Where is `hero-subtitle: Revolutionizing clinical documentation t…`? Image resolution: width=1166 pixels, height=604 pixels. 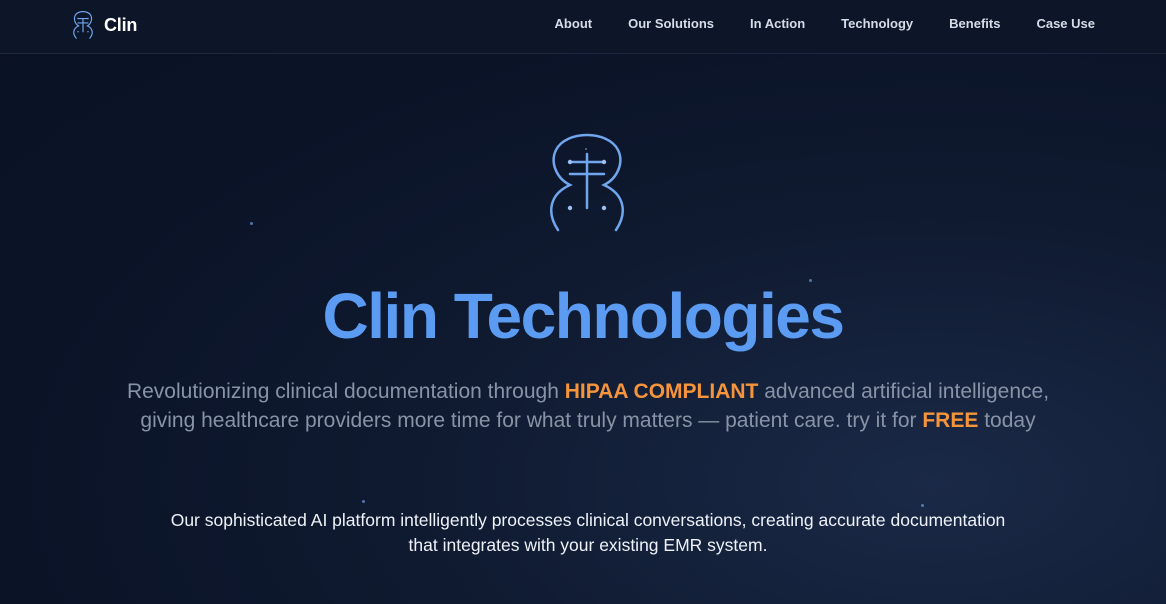
hero-subtitle: Revolutionizing clinical documentation t… is located at coordinates (588, 406).